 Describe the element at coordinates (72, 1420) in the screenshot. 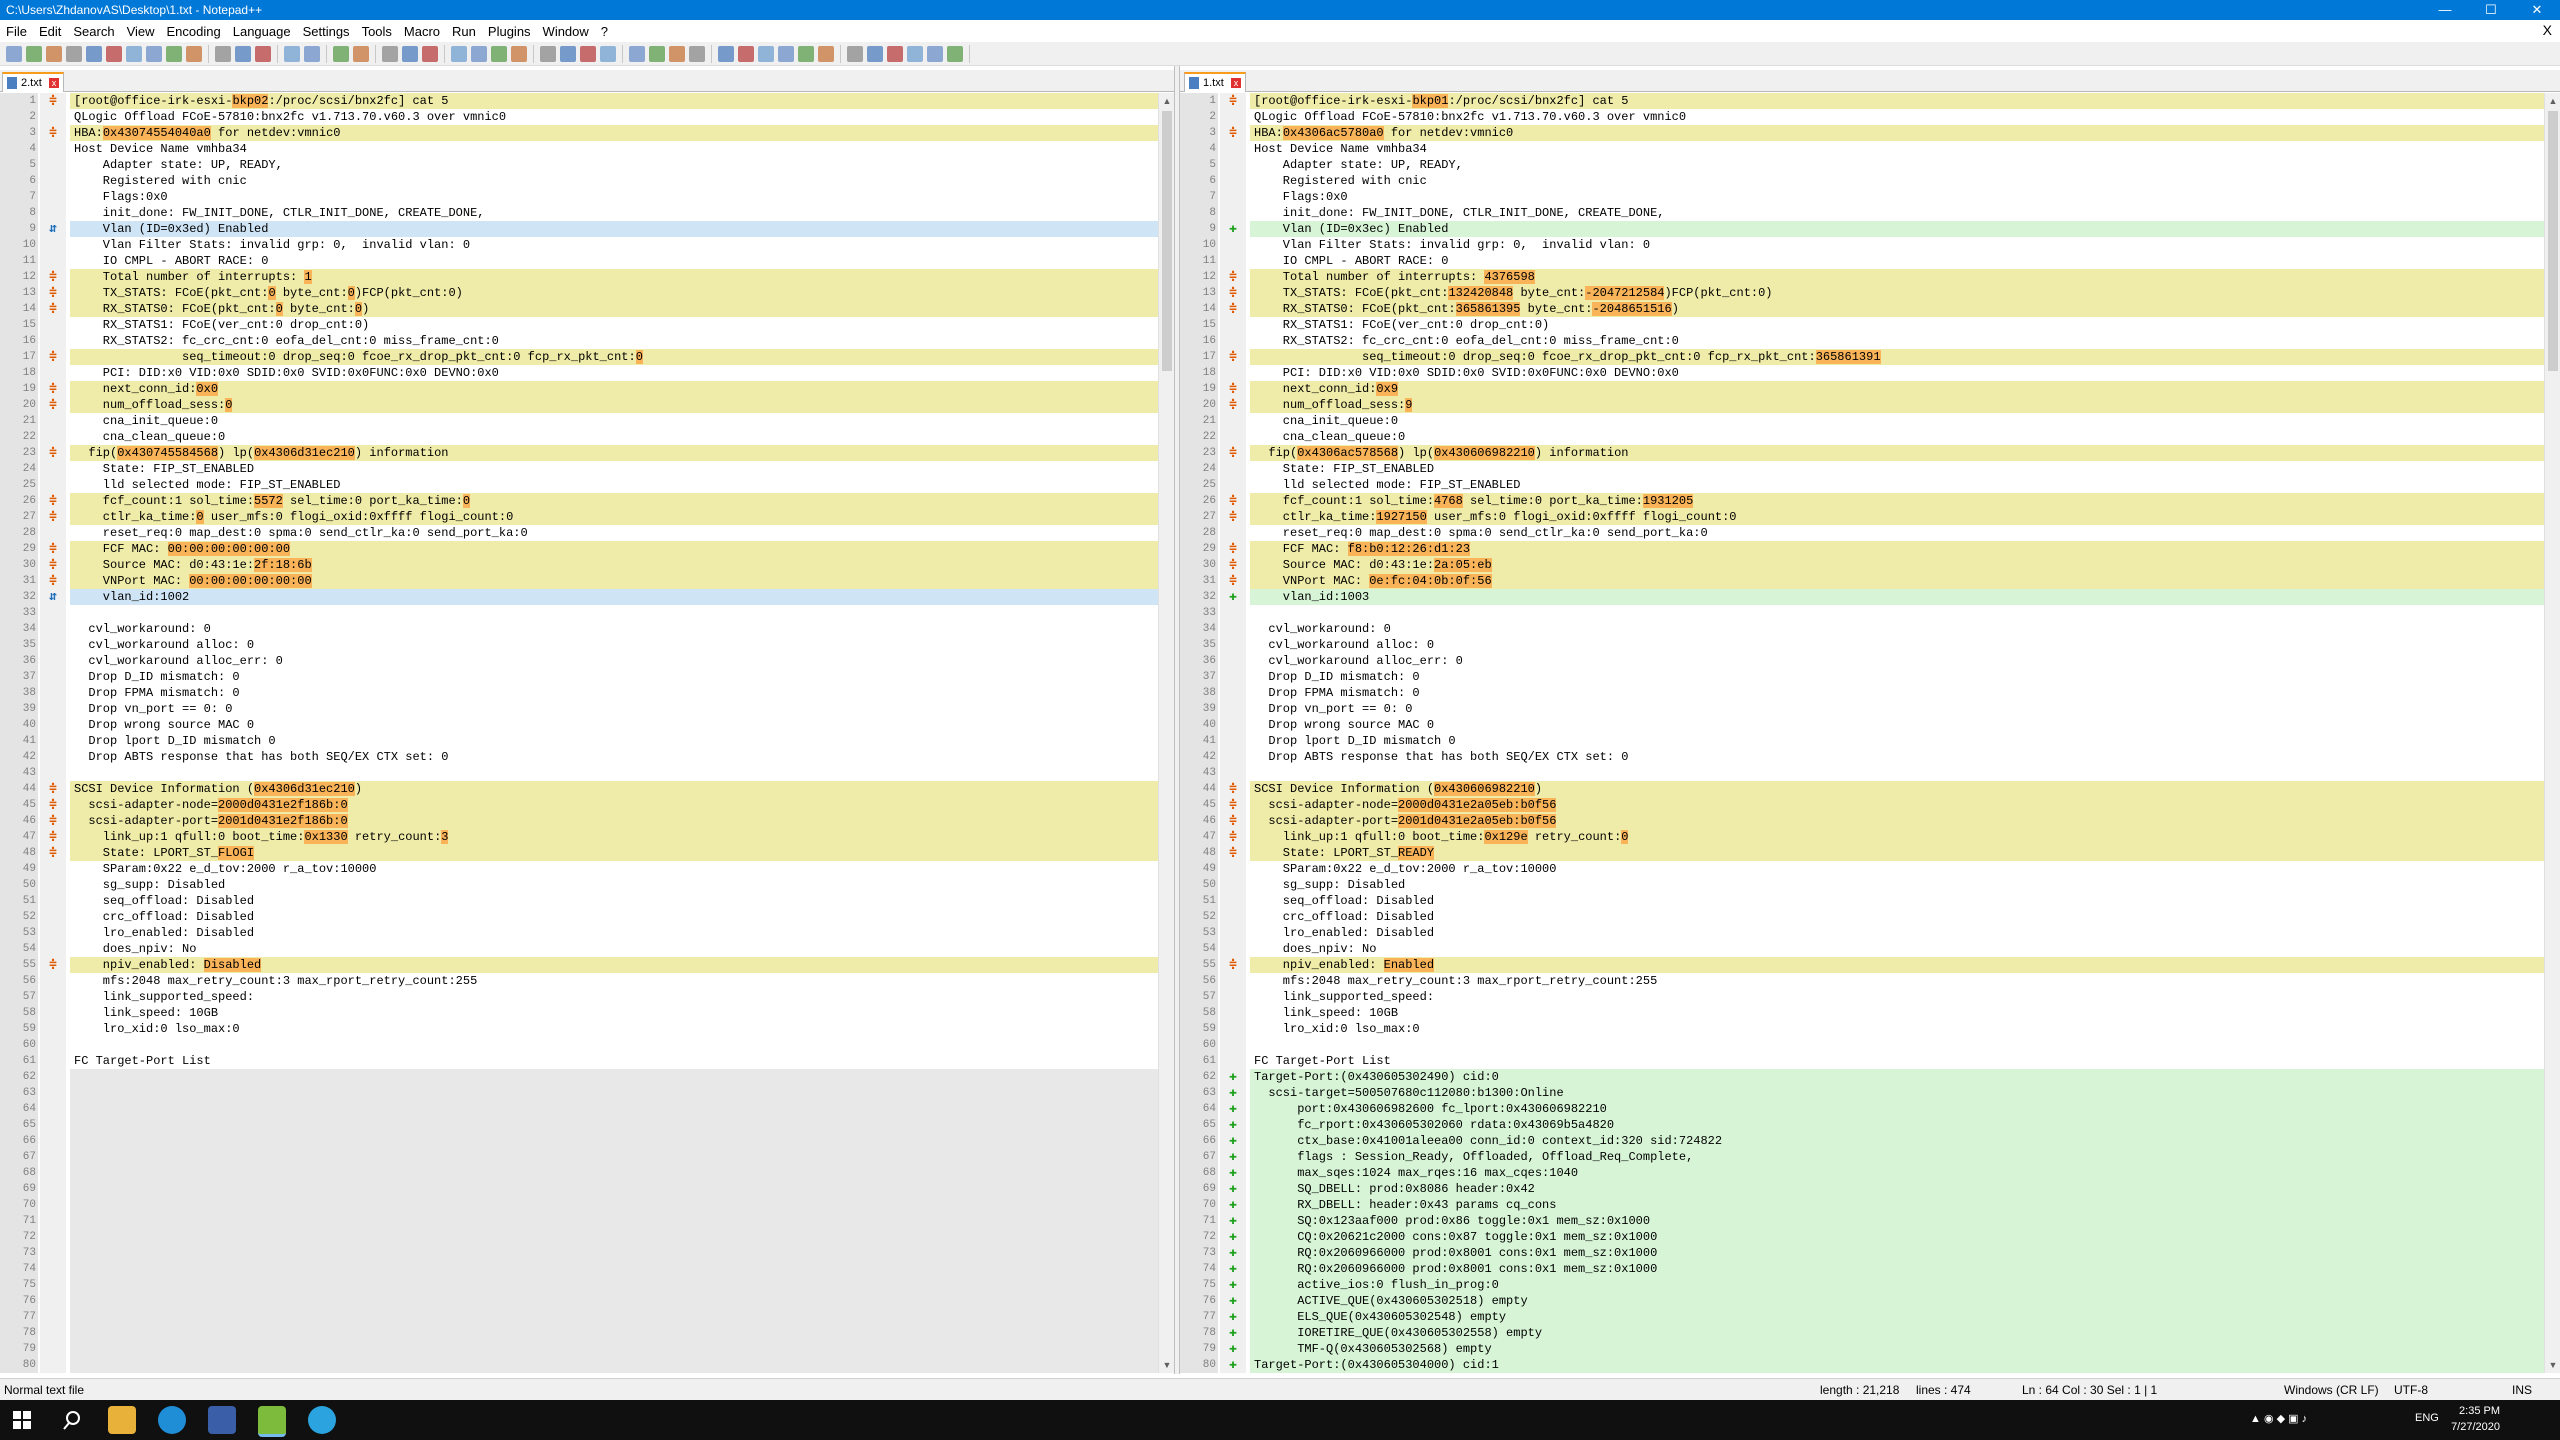

I see `search-icon` at that location.